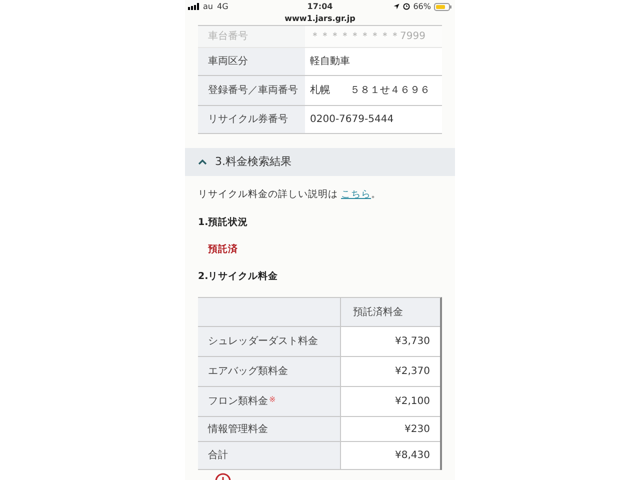 The width and height of the screenshot is (640, 480). Describe the element at coordinates (390, 312) in the screenshot. I see `column-header: 預託済料金` at that location.